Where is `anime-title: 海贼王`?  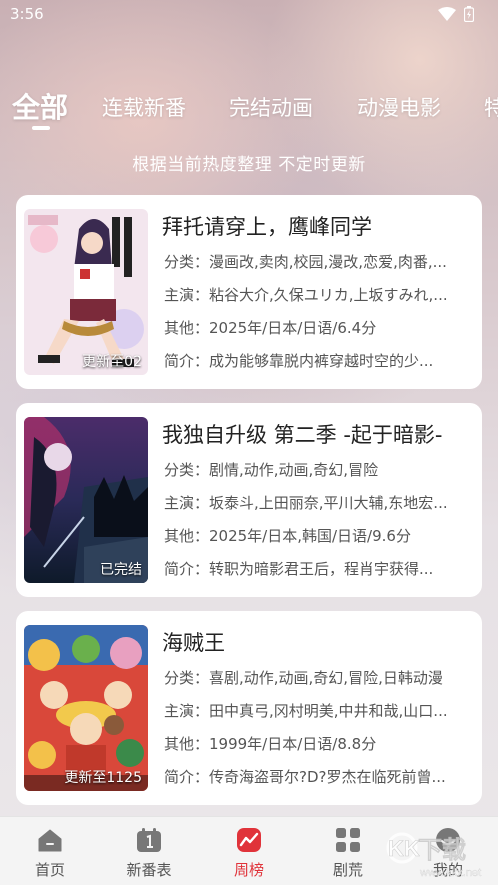
anime-title: 海贼王 is located at coordinates (193, 643).